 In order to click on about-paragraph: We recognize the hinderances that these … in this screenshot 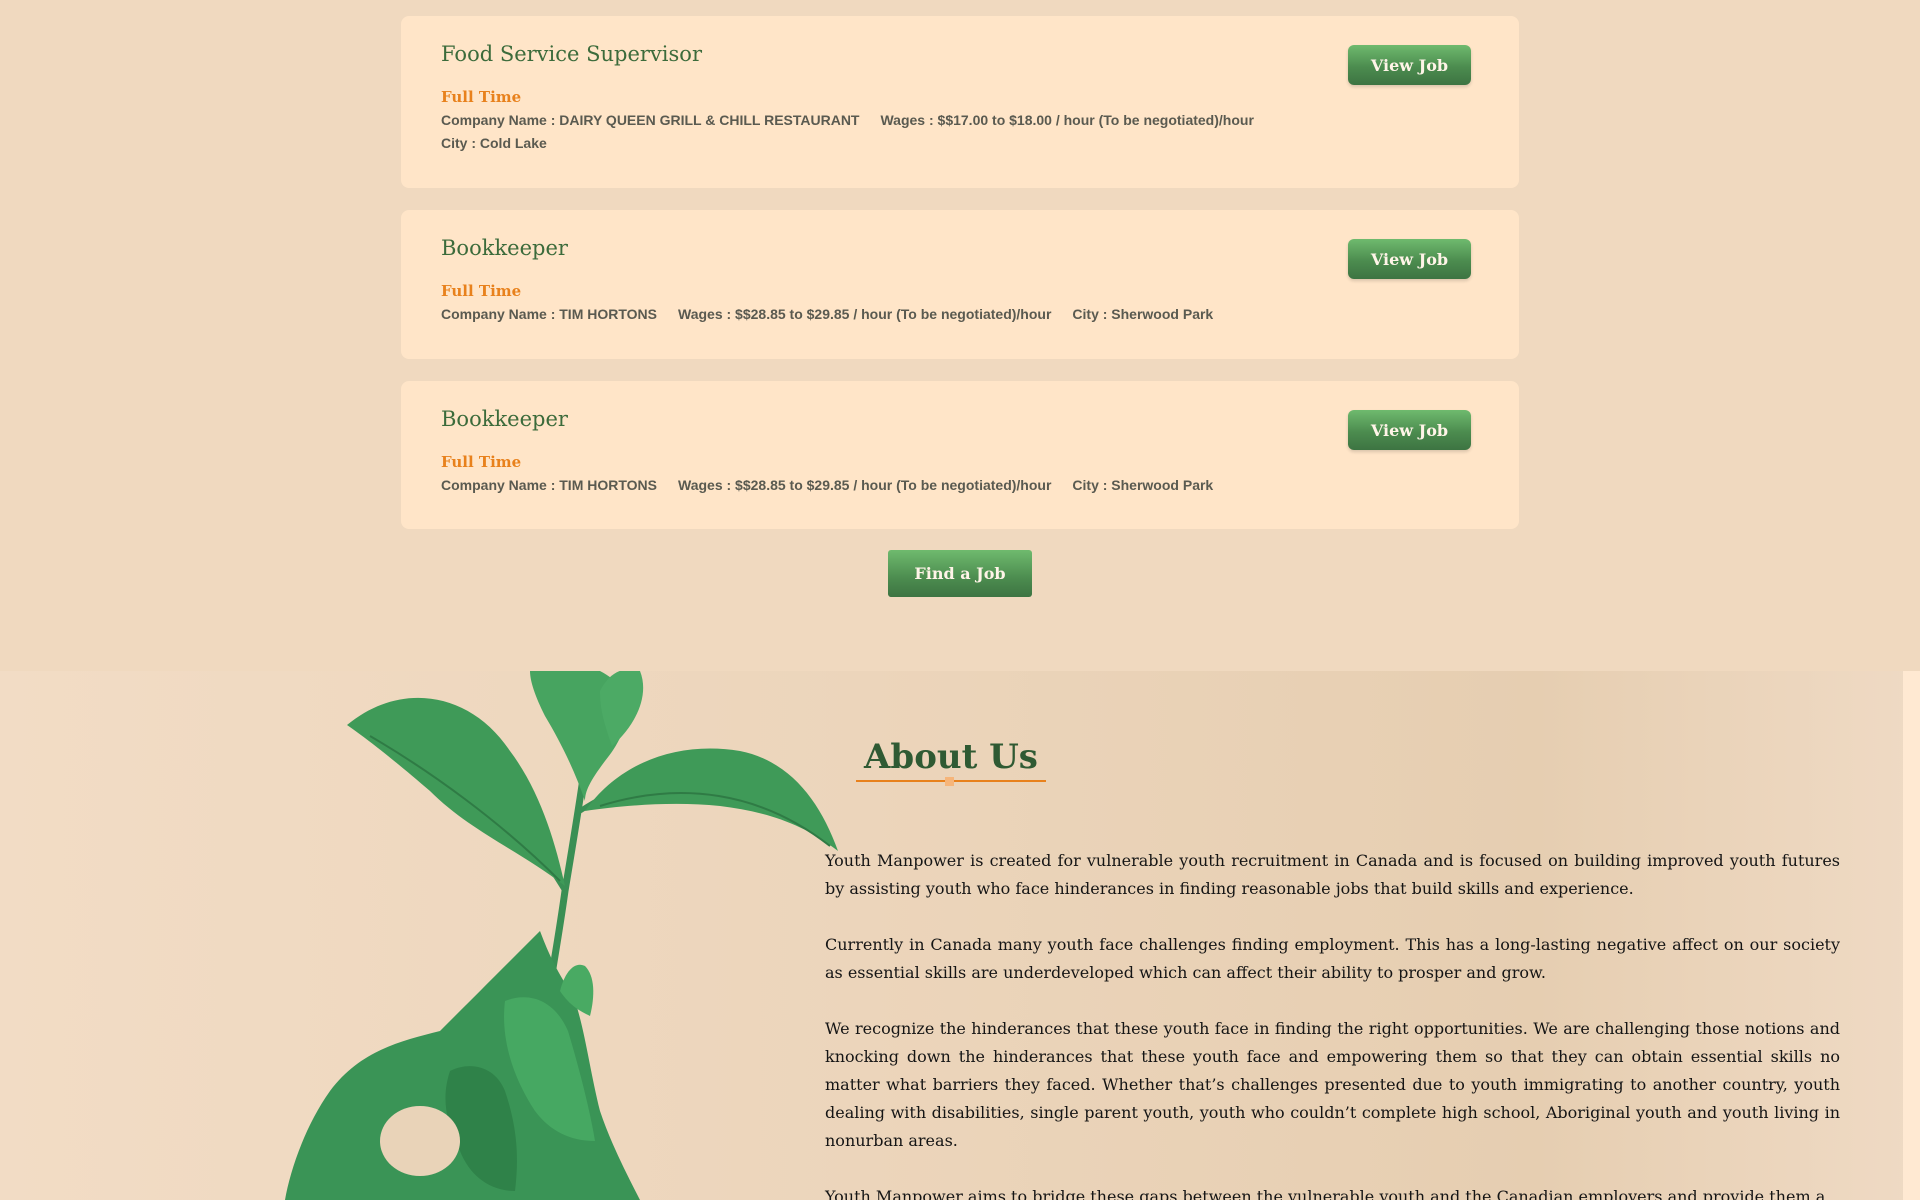, I will do `click(1332, 1084)`.